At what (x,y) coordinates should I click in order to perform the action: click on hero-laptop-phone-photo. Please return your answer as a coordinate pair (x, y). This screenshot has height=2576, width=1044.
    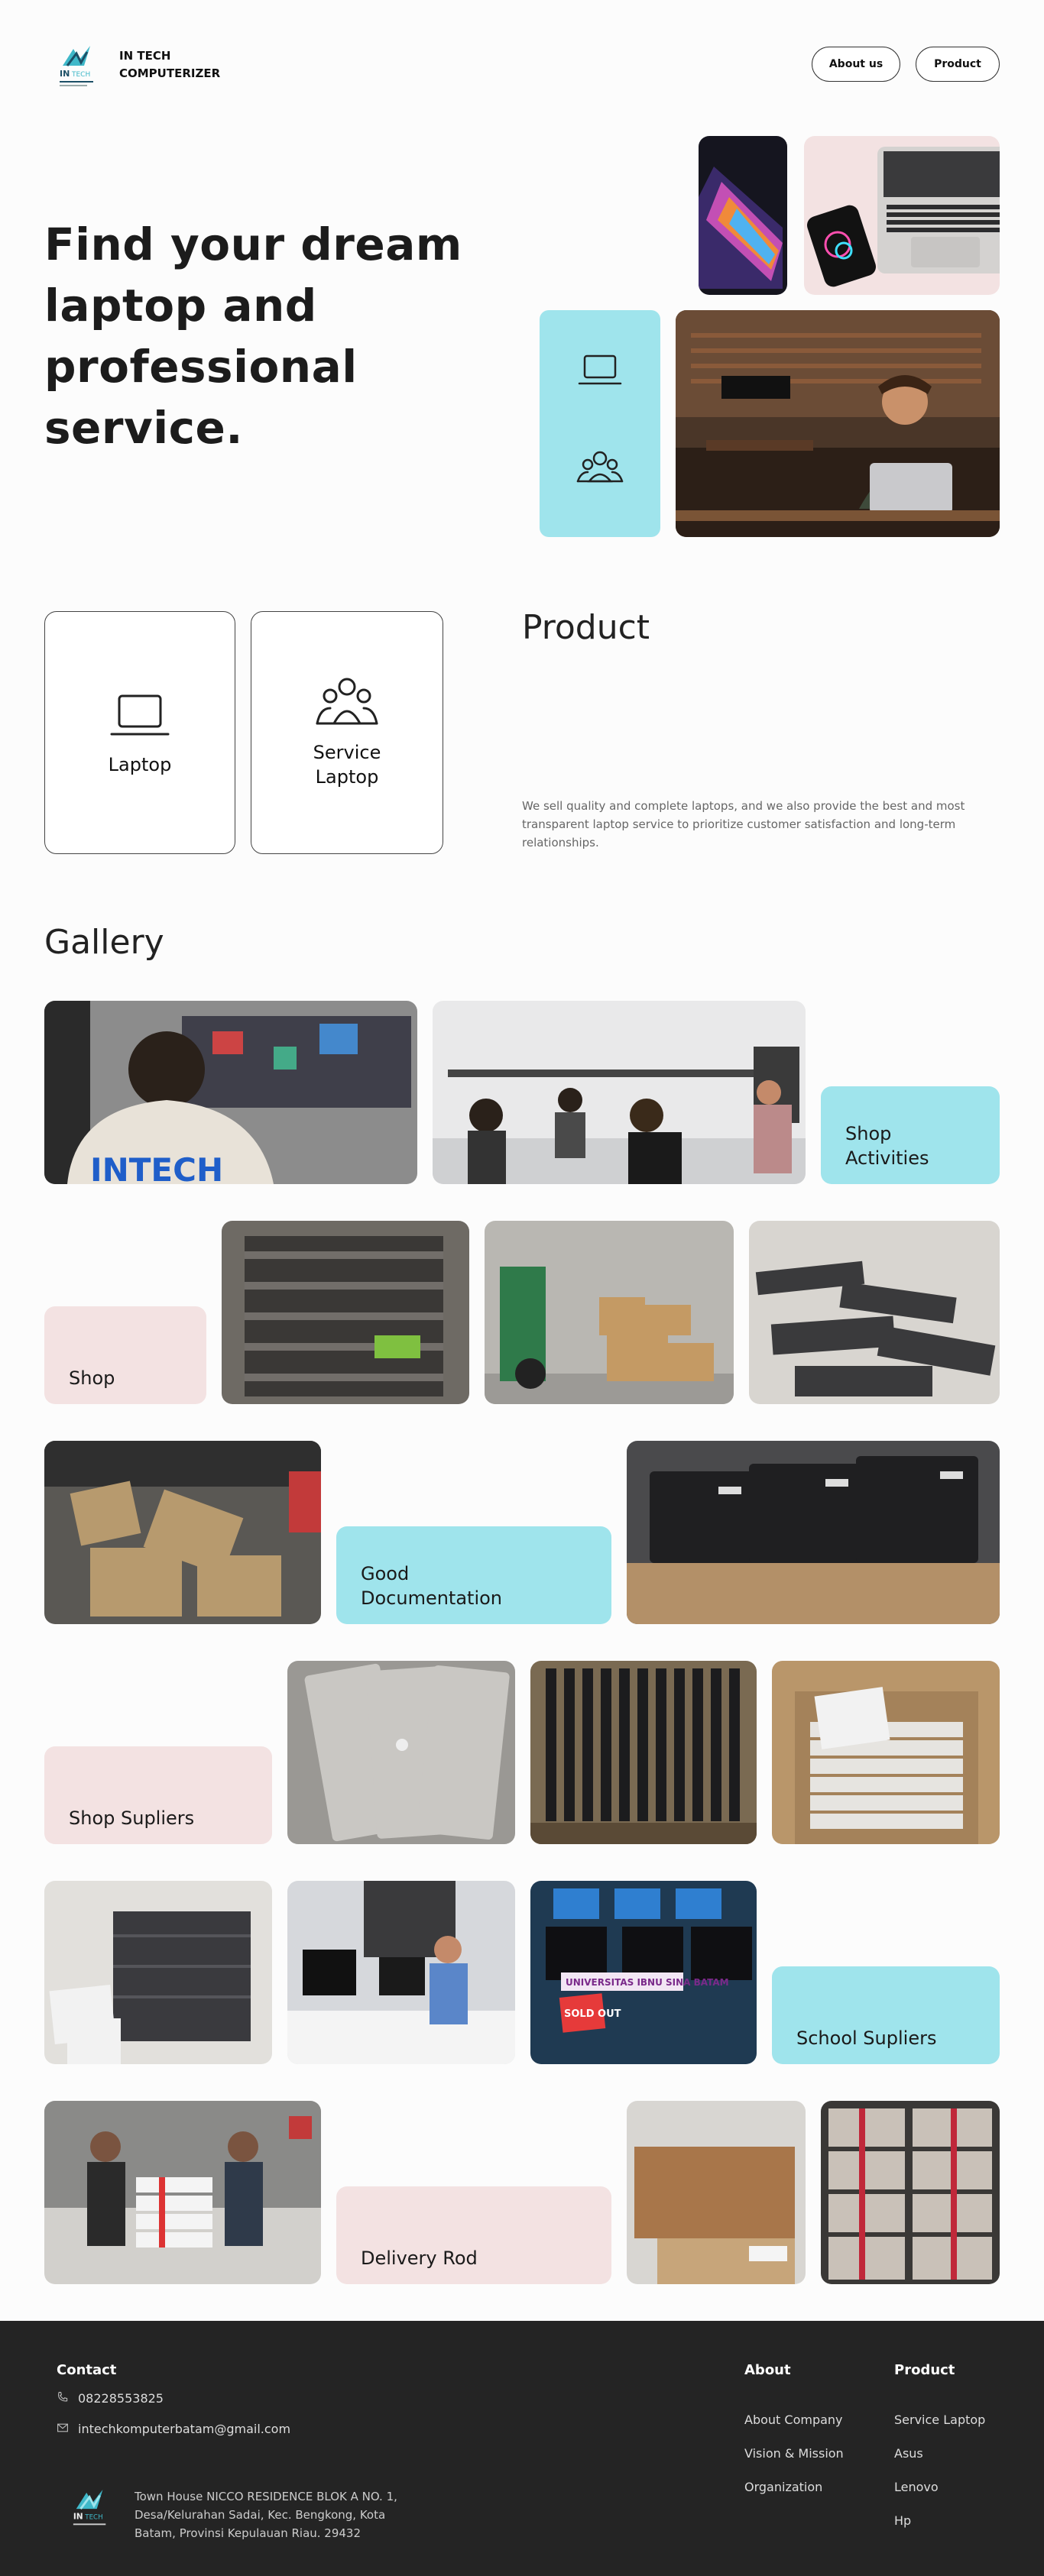
    Looking at the image, I should click on (902, 215).